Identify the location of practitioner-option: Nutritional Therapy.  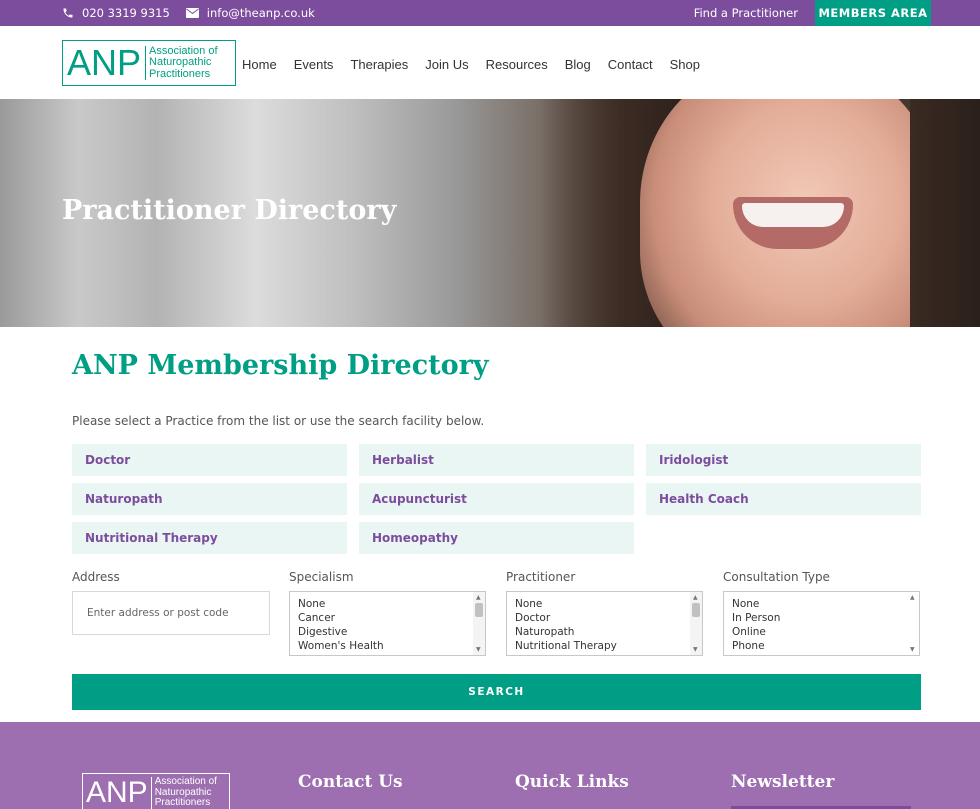
(608, 646).